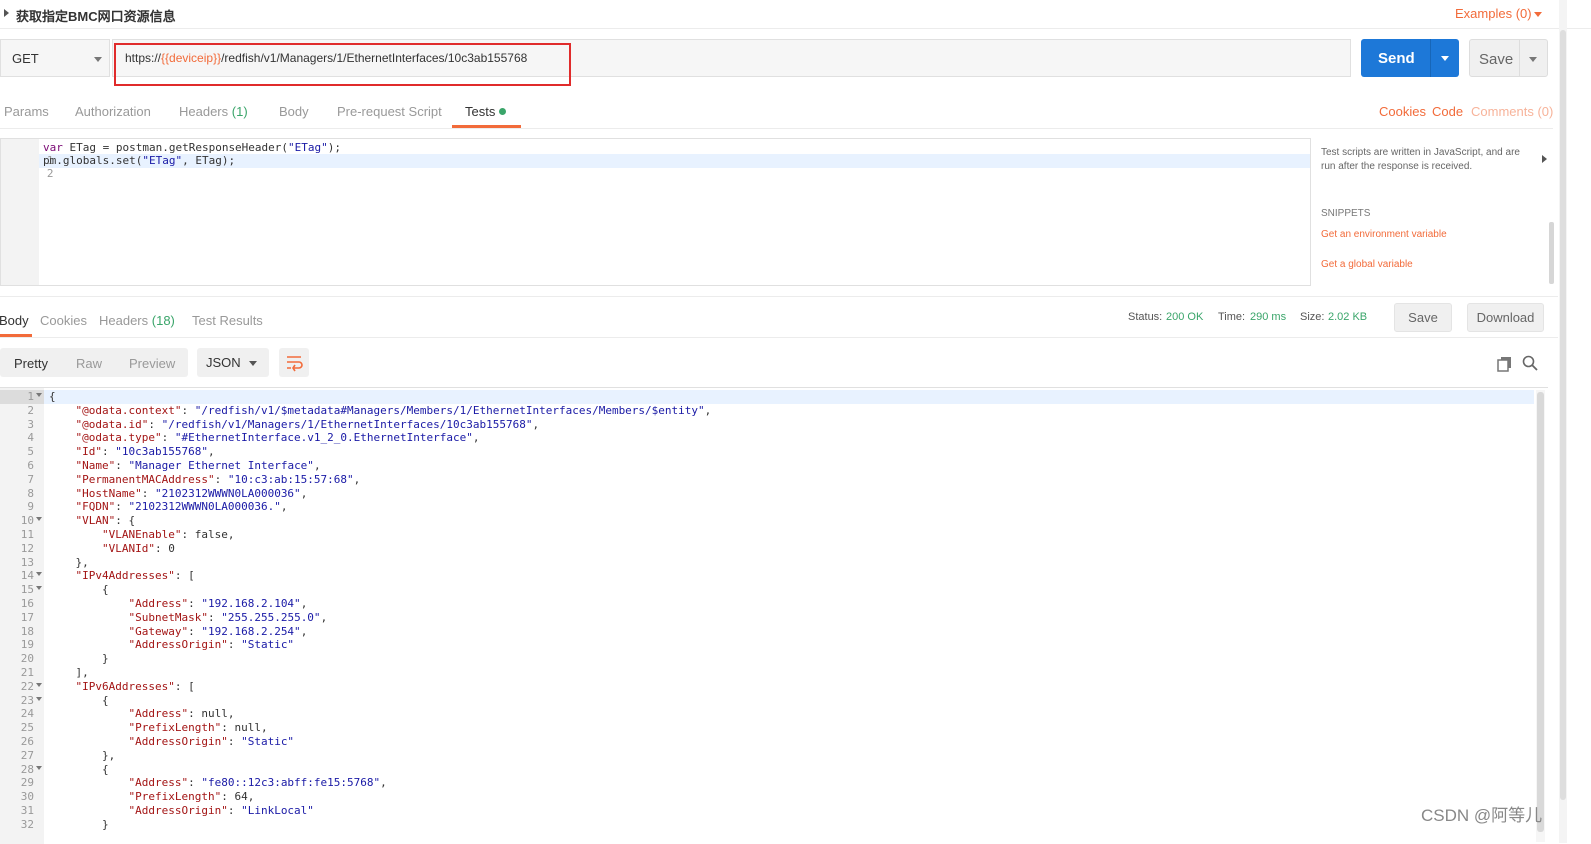 The height and width of the screenshot is (844, 1591). Describe the element at coordinates (1402, 111) in the screenshot. I see `cookies-link: Cookies` at that location.